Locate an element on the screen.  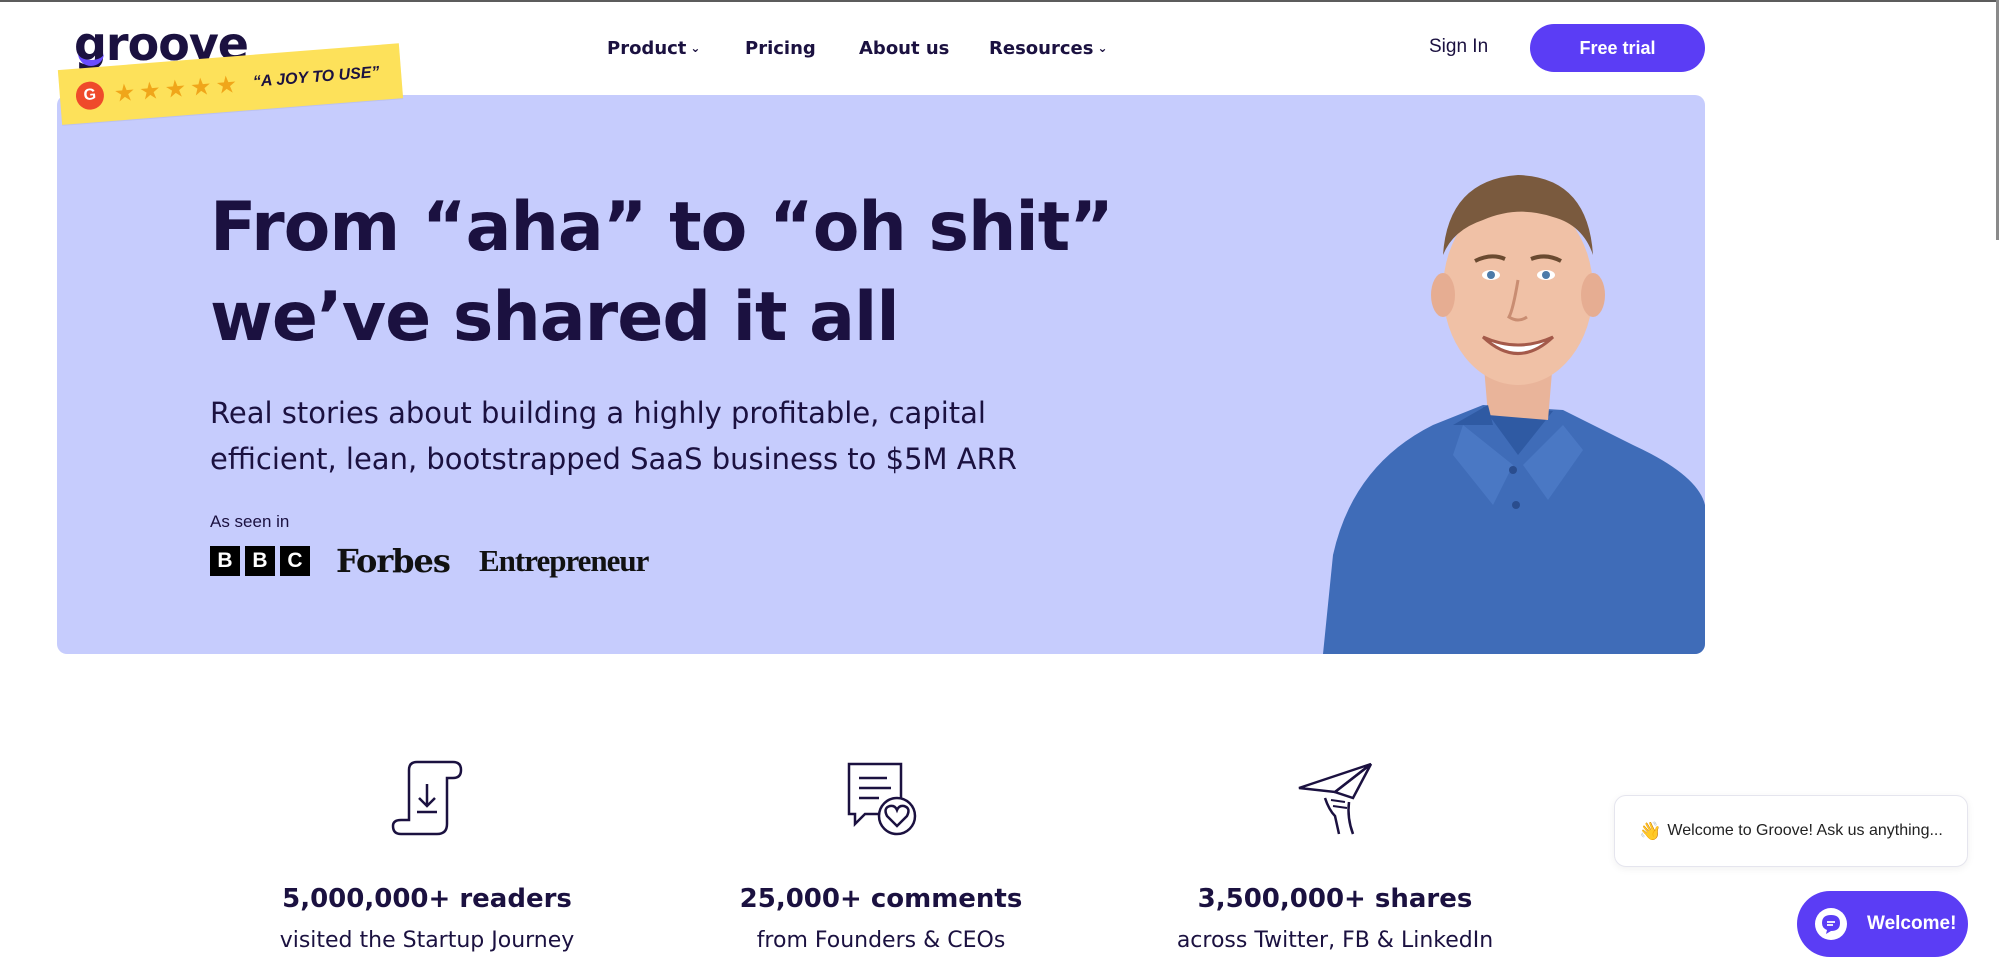
forbes-logo: Forbes is located at coordinates (393, 561).